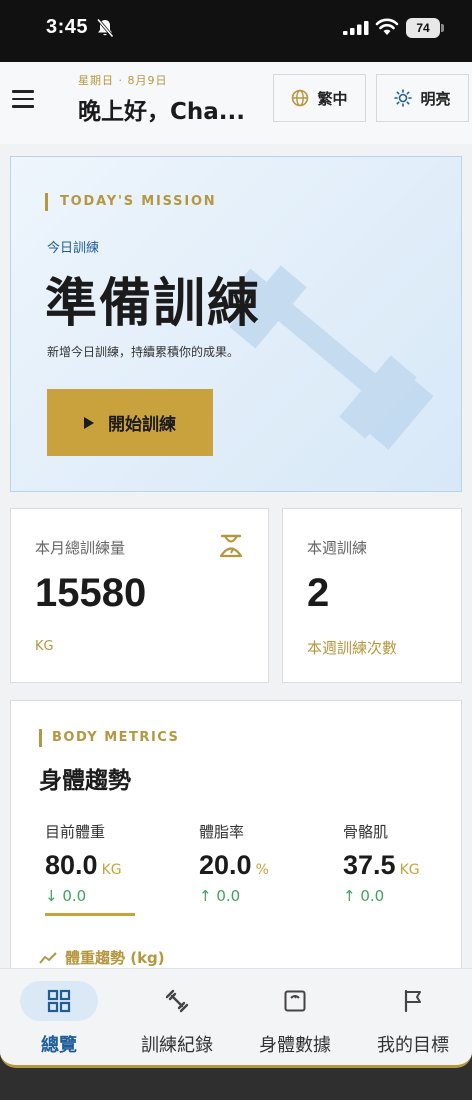 This screenshot has height=1100, width=472. I want to click on weight-scale-icon, so click(231, 546).